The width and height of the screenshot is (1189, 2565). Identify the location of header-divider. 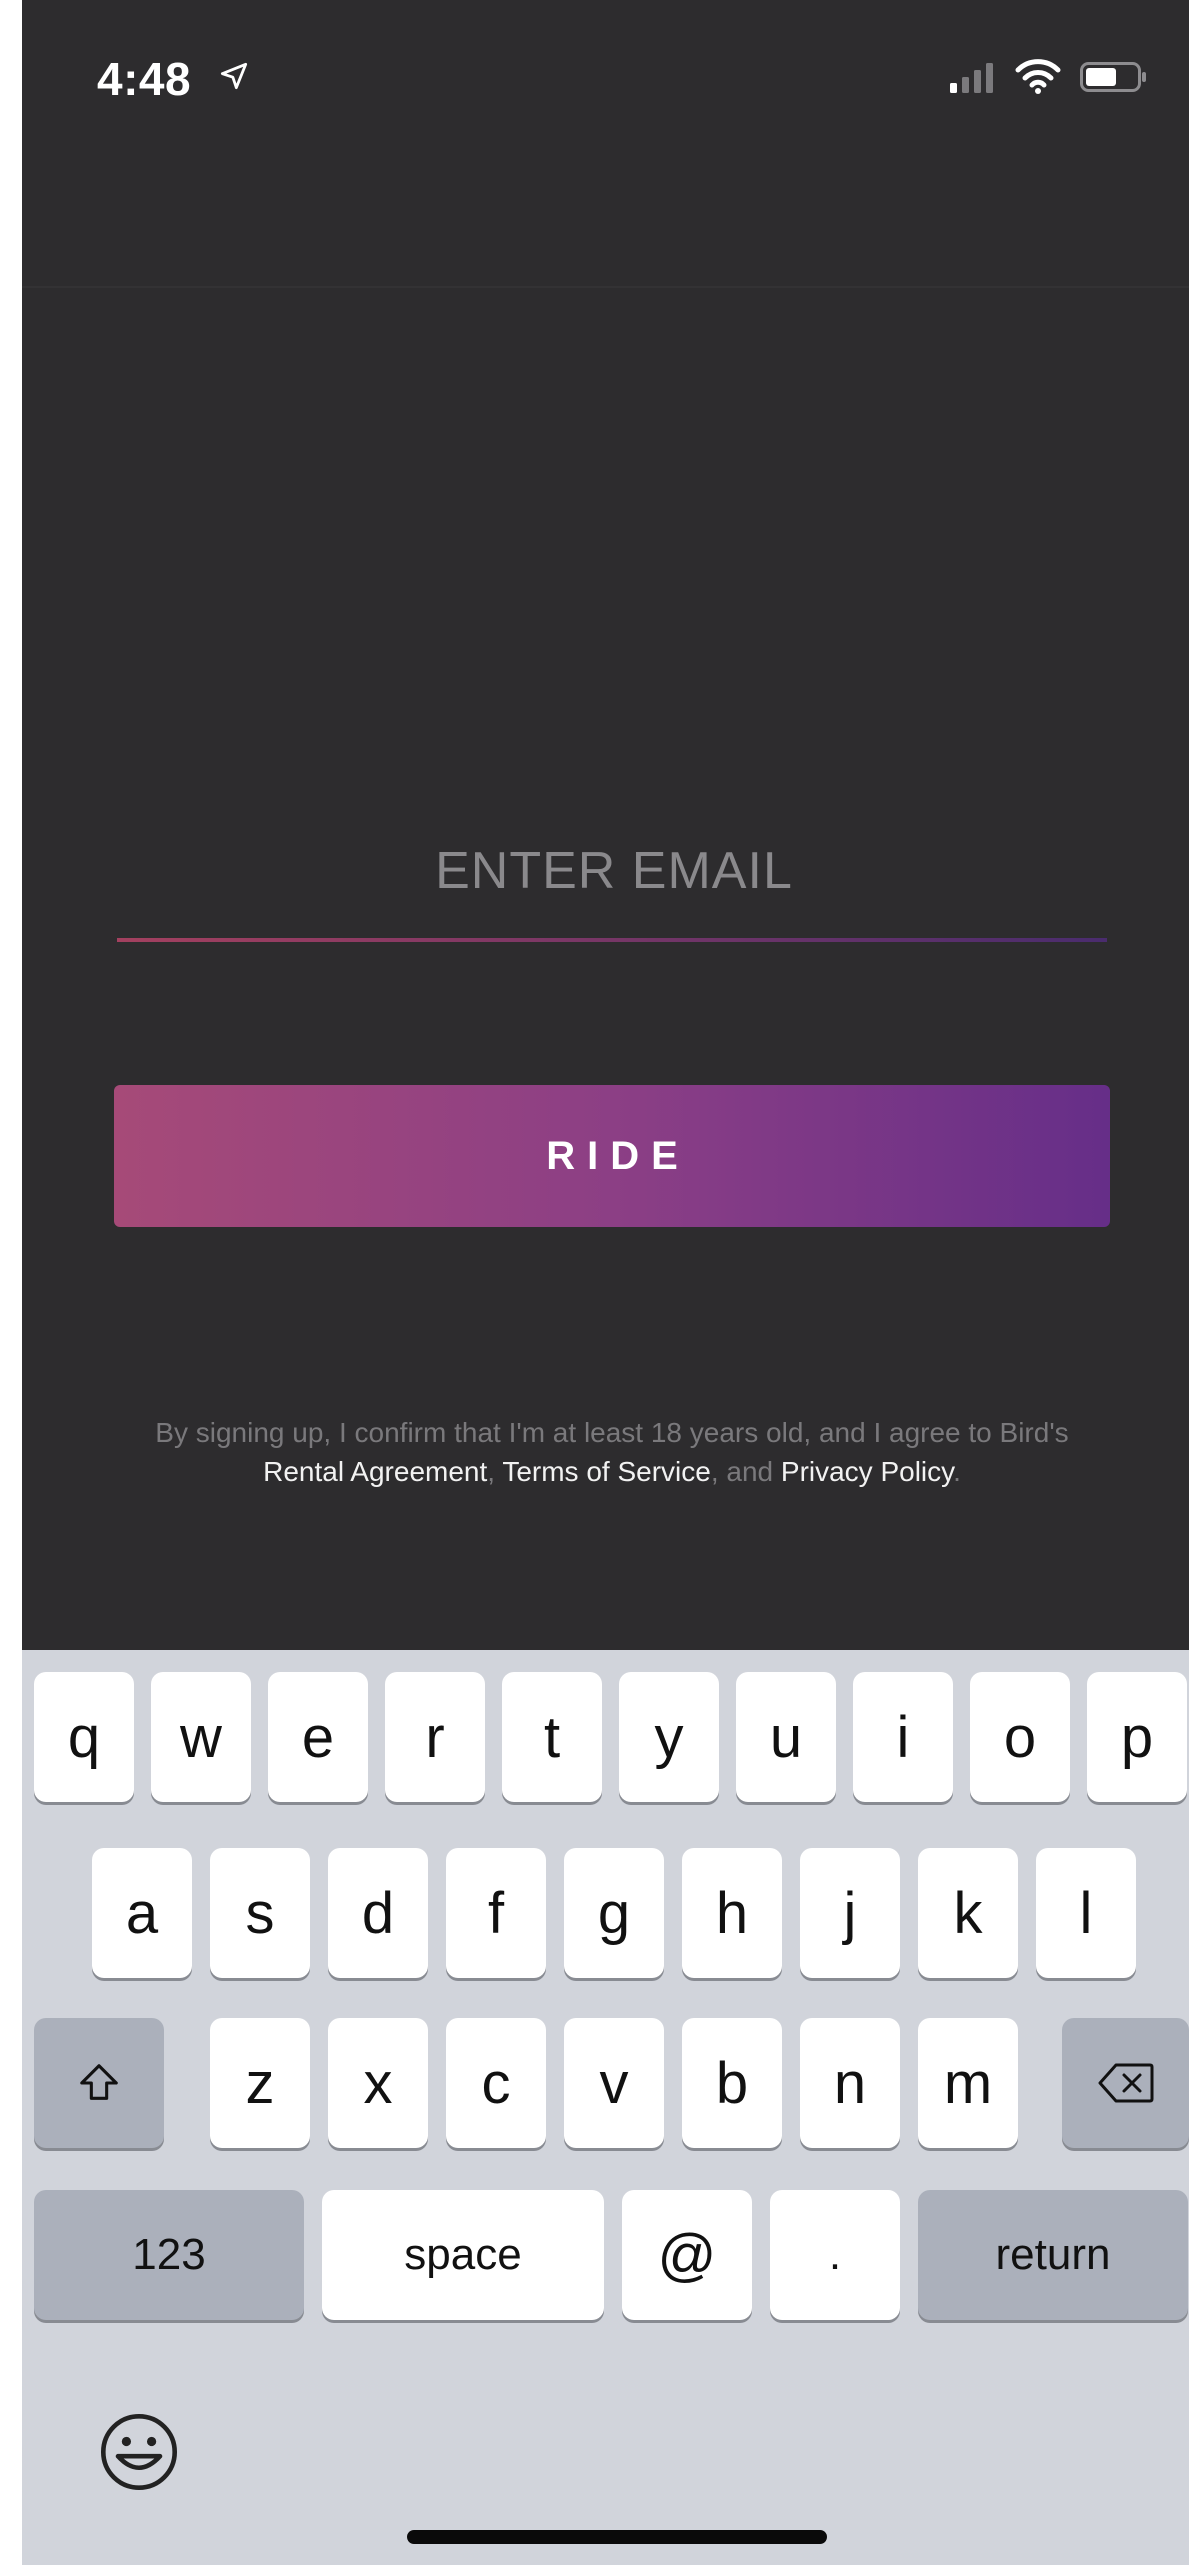
(605, 287).